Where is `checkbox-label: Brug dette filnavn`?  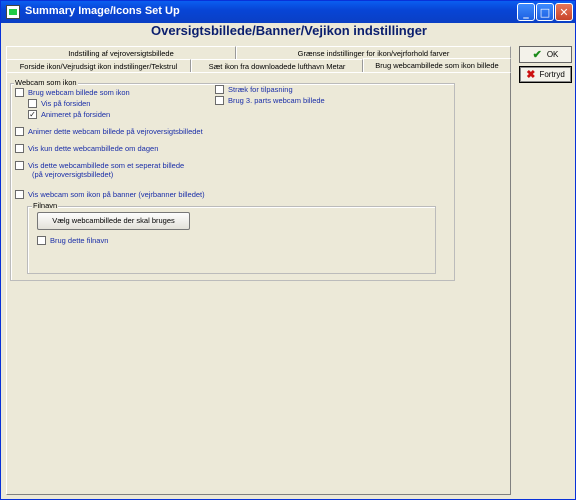
checkbox-label: Brug dette filnavn is located at coordinates (79, 240).